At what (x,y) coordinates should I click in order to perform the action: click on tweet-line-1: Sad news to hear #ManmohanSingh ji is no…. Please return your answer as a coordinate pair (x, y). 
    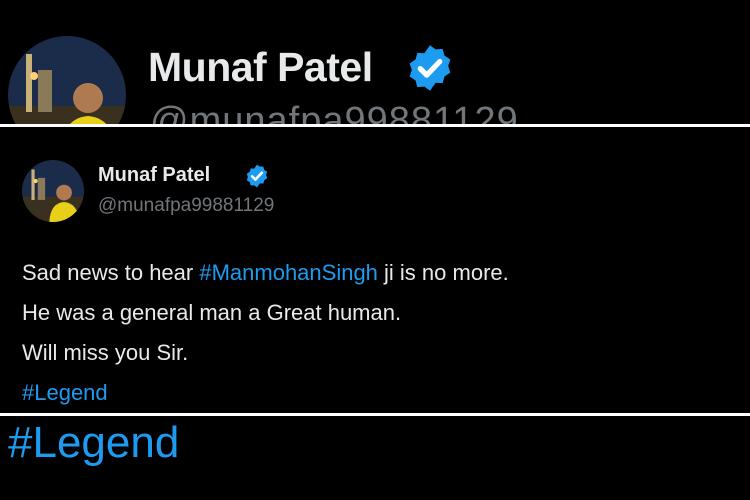
    Looking at the image, I should click on (265, 273).